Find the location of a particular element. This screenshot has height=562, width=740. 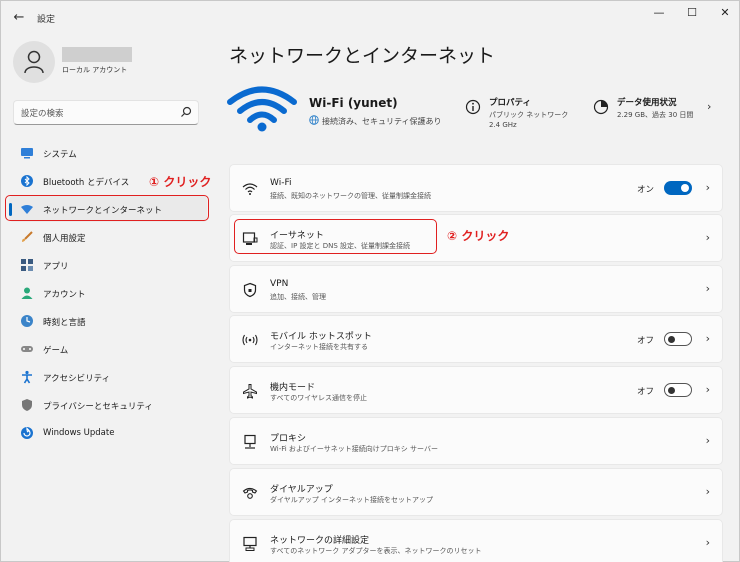

sidebar-item-label: アカウント is located at coordinates (64, 295).